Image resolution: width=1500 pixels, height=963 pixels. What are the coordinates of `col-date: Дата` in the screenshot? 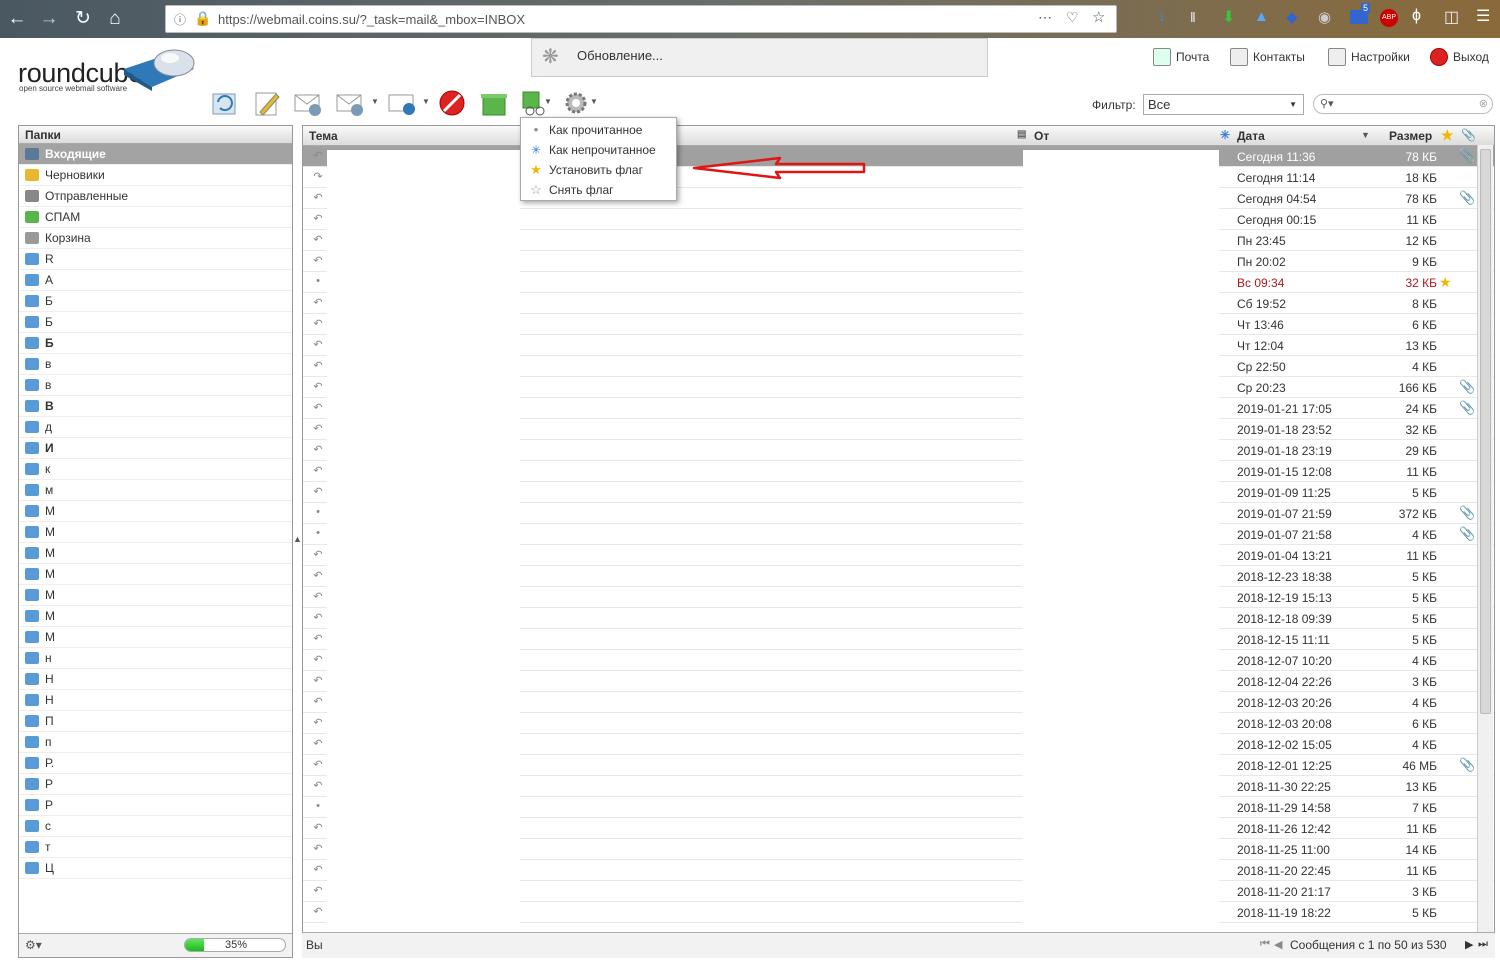 It's located at (1251, 136).